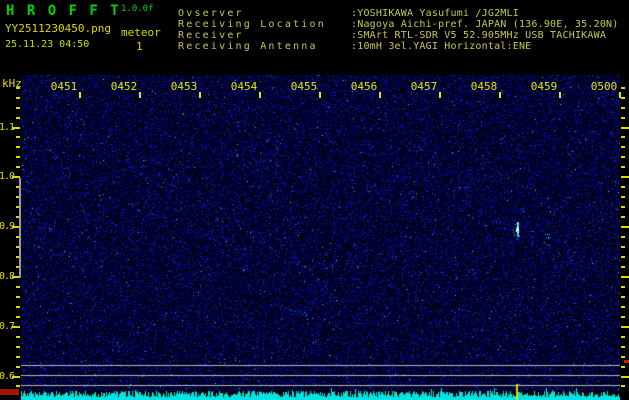 This screenshot has height=400, width=629. What do you see at coordinates (9, 392) in the screenshot?
I see `red-level-marker` at bounding box center [9, 392].